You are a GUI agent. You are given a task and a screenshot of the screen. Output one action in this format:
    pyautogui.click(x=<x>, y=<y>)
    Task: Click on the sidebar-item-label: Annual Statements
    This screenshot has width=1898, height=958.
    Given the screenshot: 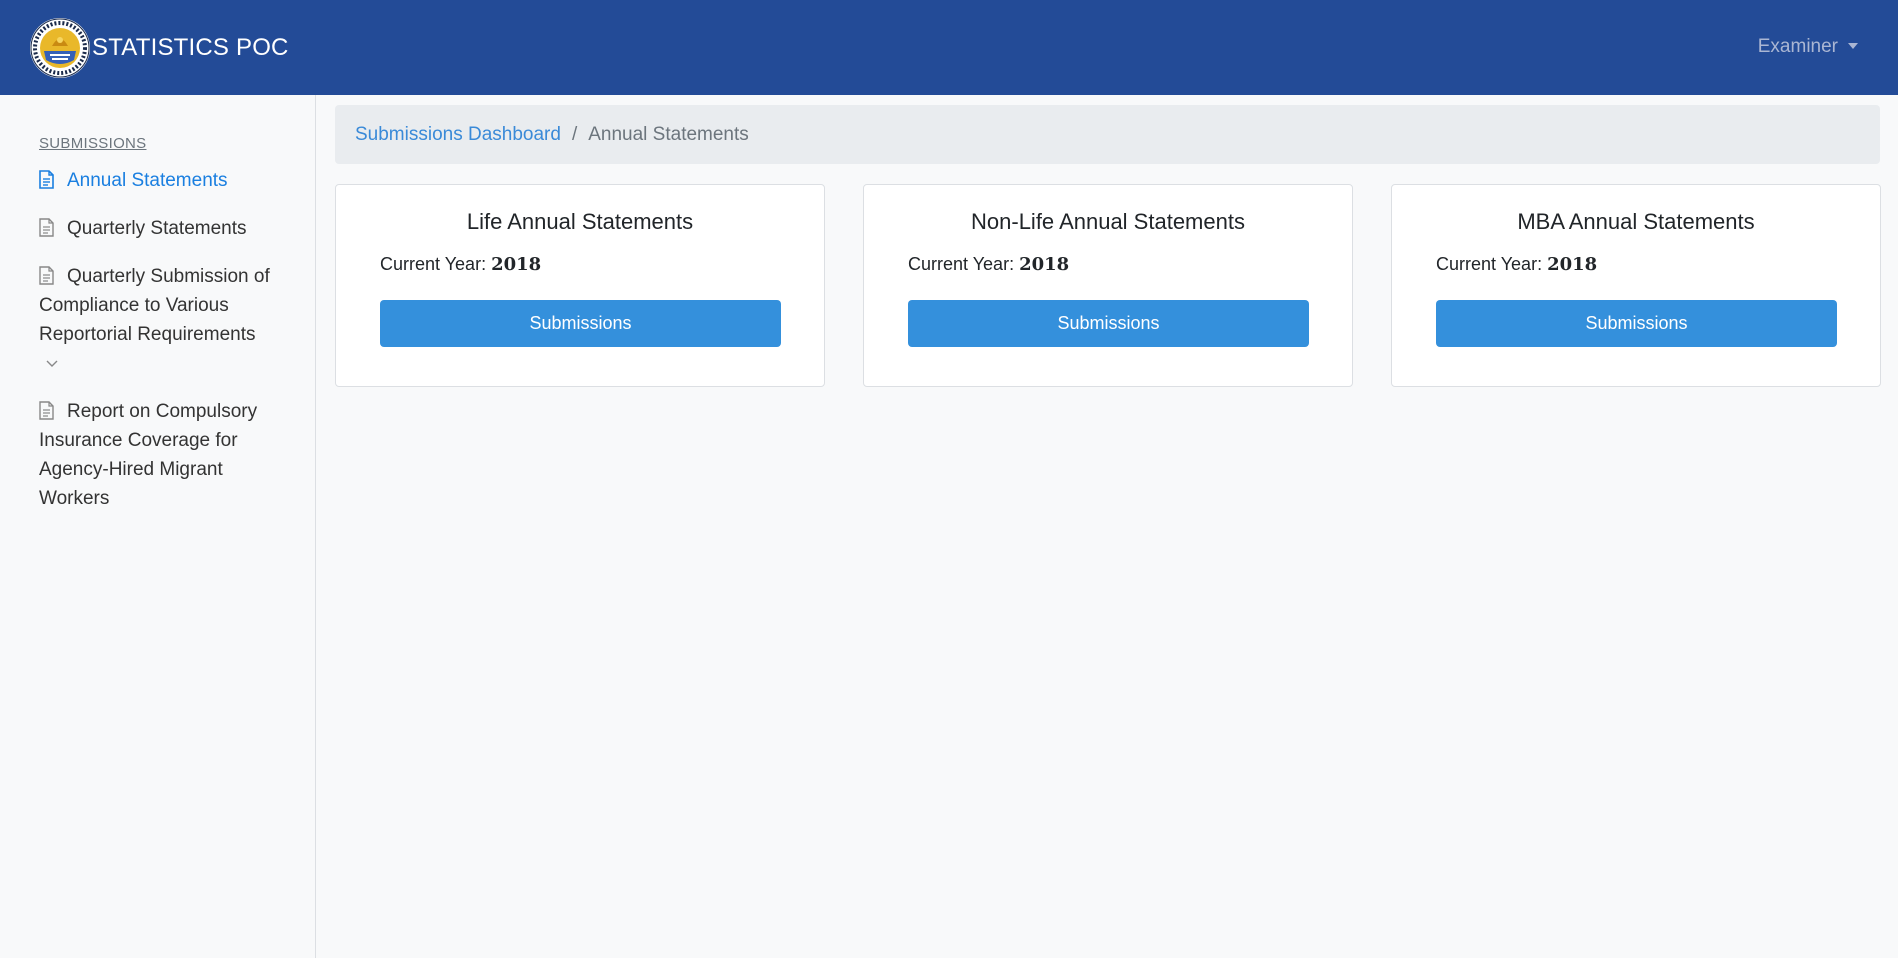 What is the action you would take?
    pyautogui.click(x=147, y=180)
    